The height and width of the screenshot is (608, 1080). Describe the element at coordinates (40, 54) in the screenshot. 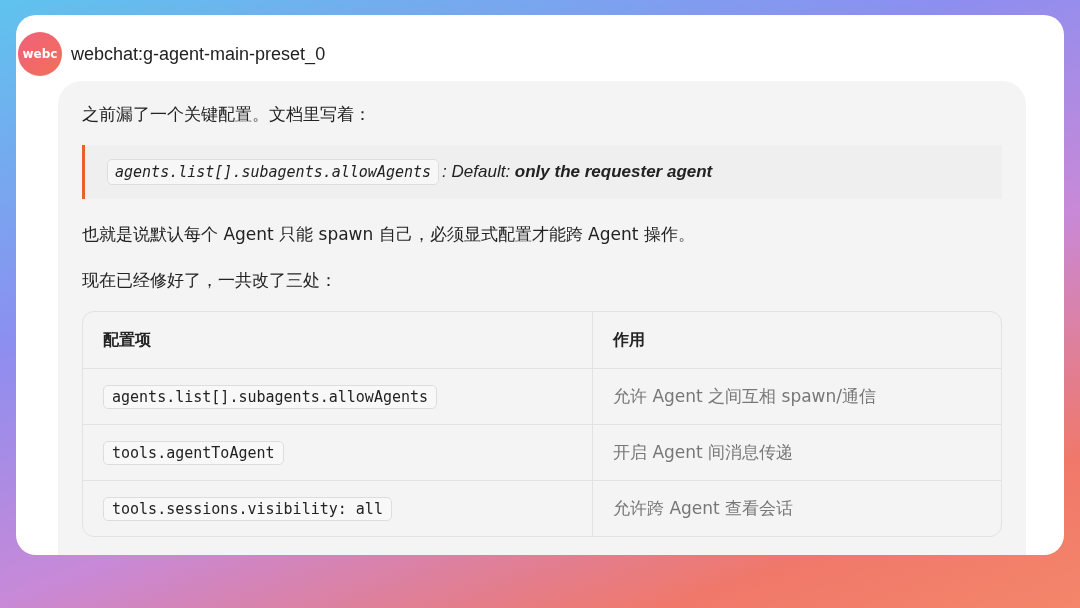

I see `avatar: webc` at that location.